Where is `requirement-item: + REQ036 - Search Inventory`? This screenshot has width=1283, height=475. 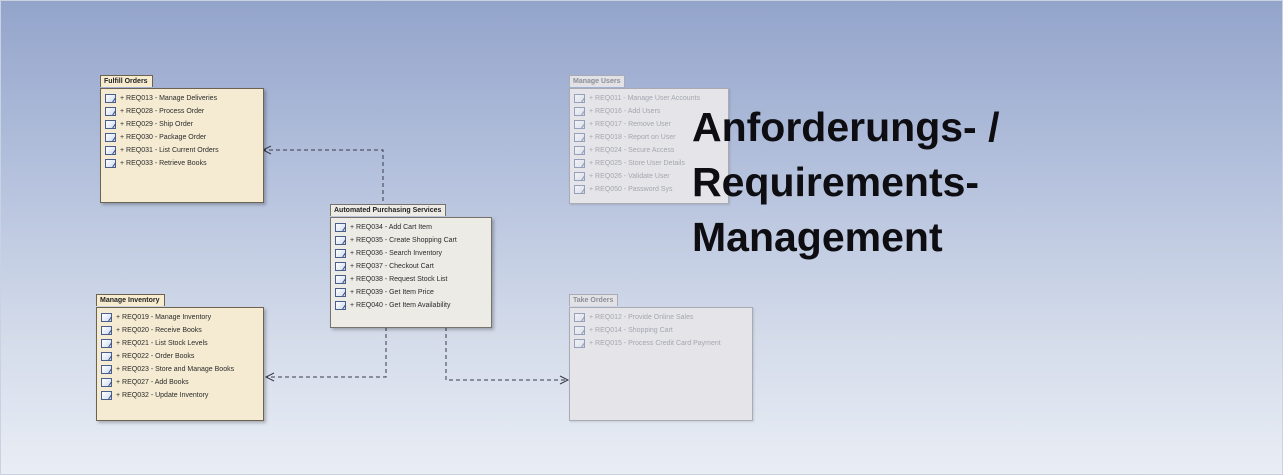 requirement-item: + REQ036 - Search Inventory is located at coordinates (411, 253).